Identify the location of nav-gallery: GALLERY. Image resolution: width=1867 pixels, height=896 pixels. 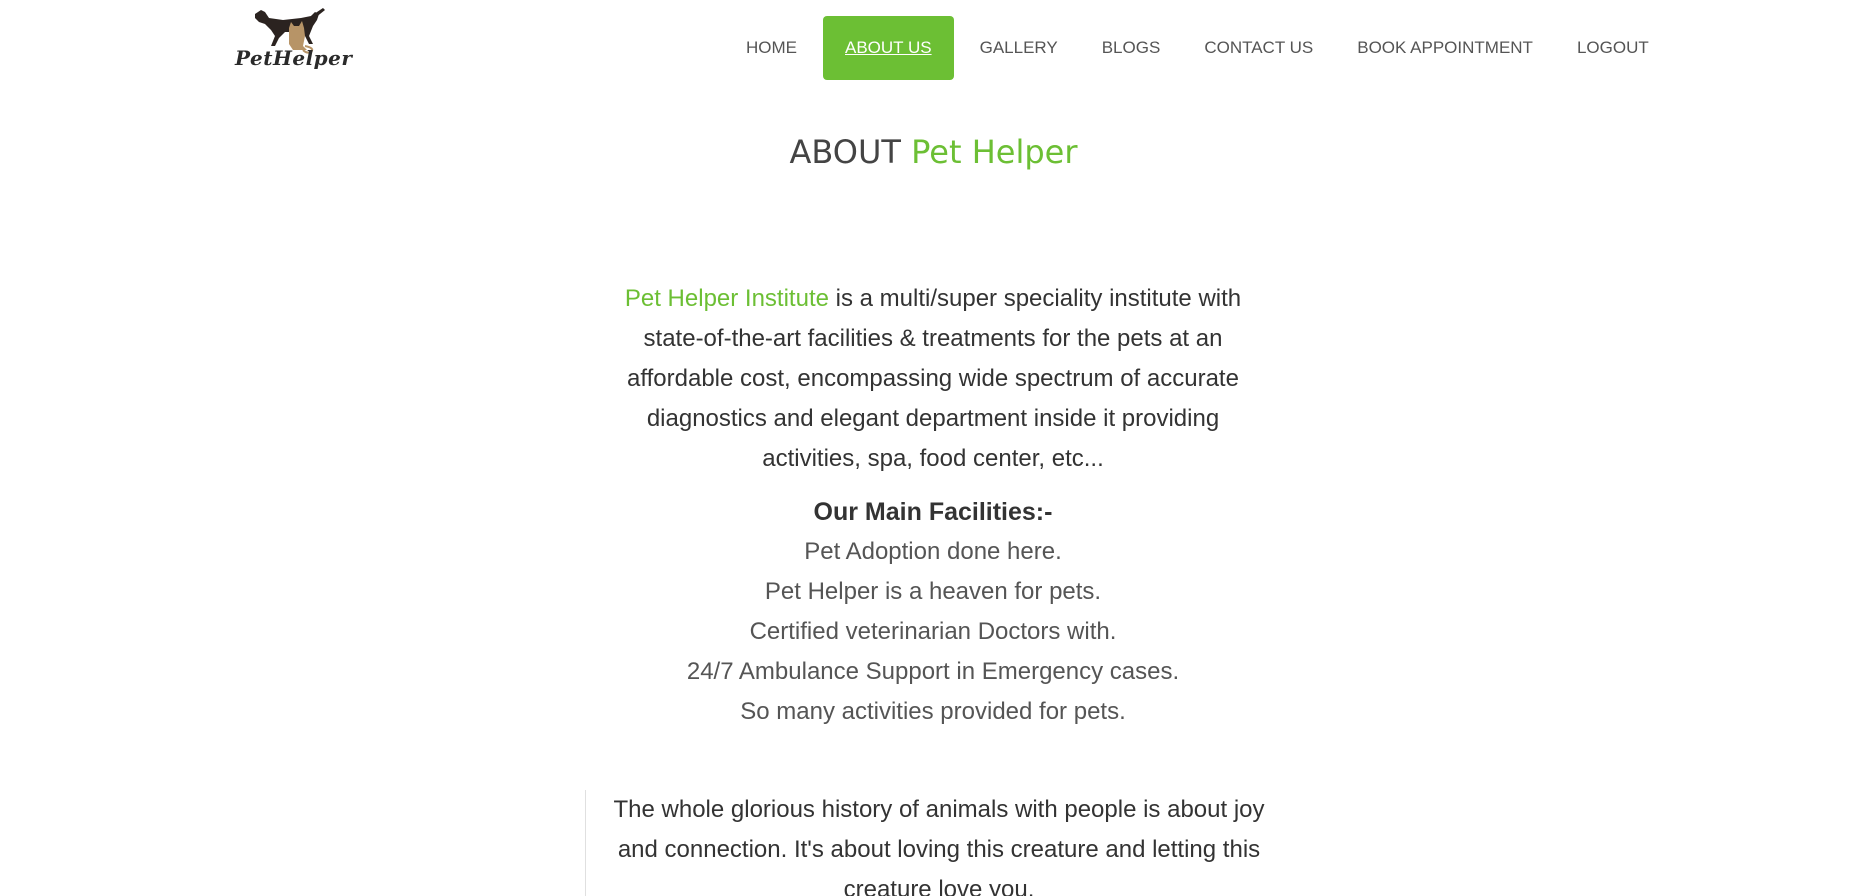
(1019, 48).